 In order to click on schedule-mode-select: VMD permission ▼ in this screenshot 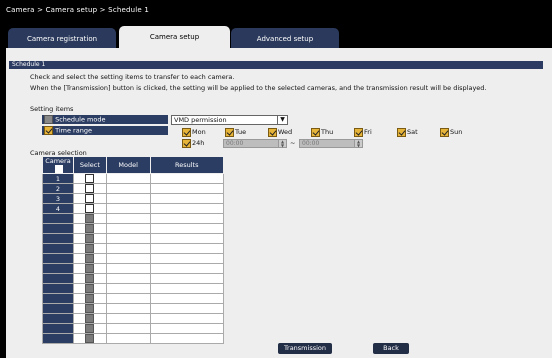, I will do `click(229, 120)`.